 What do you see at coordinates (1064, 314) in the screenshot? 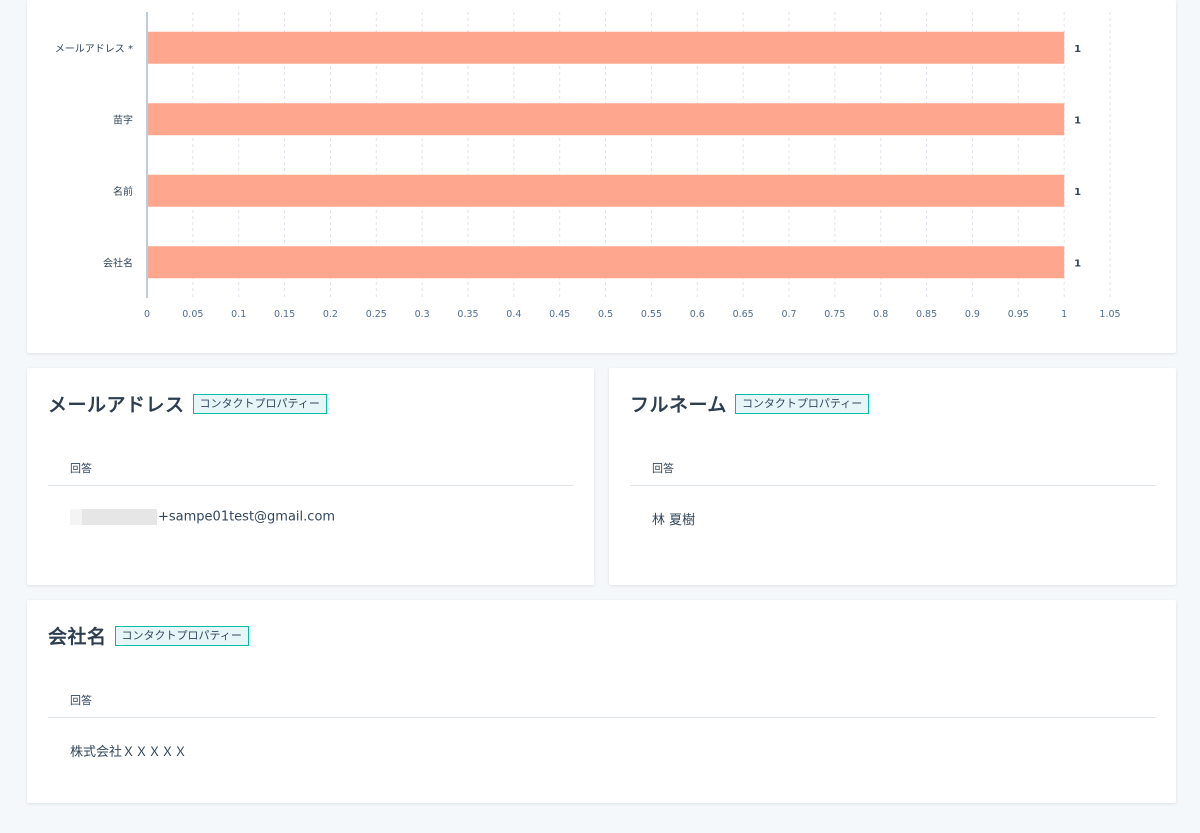
I see `x-tick-label: 1` at bounding box center [1064, 314].